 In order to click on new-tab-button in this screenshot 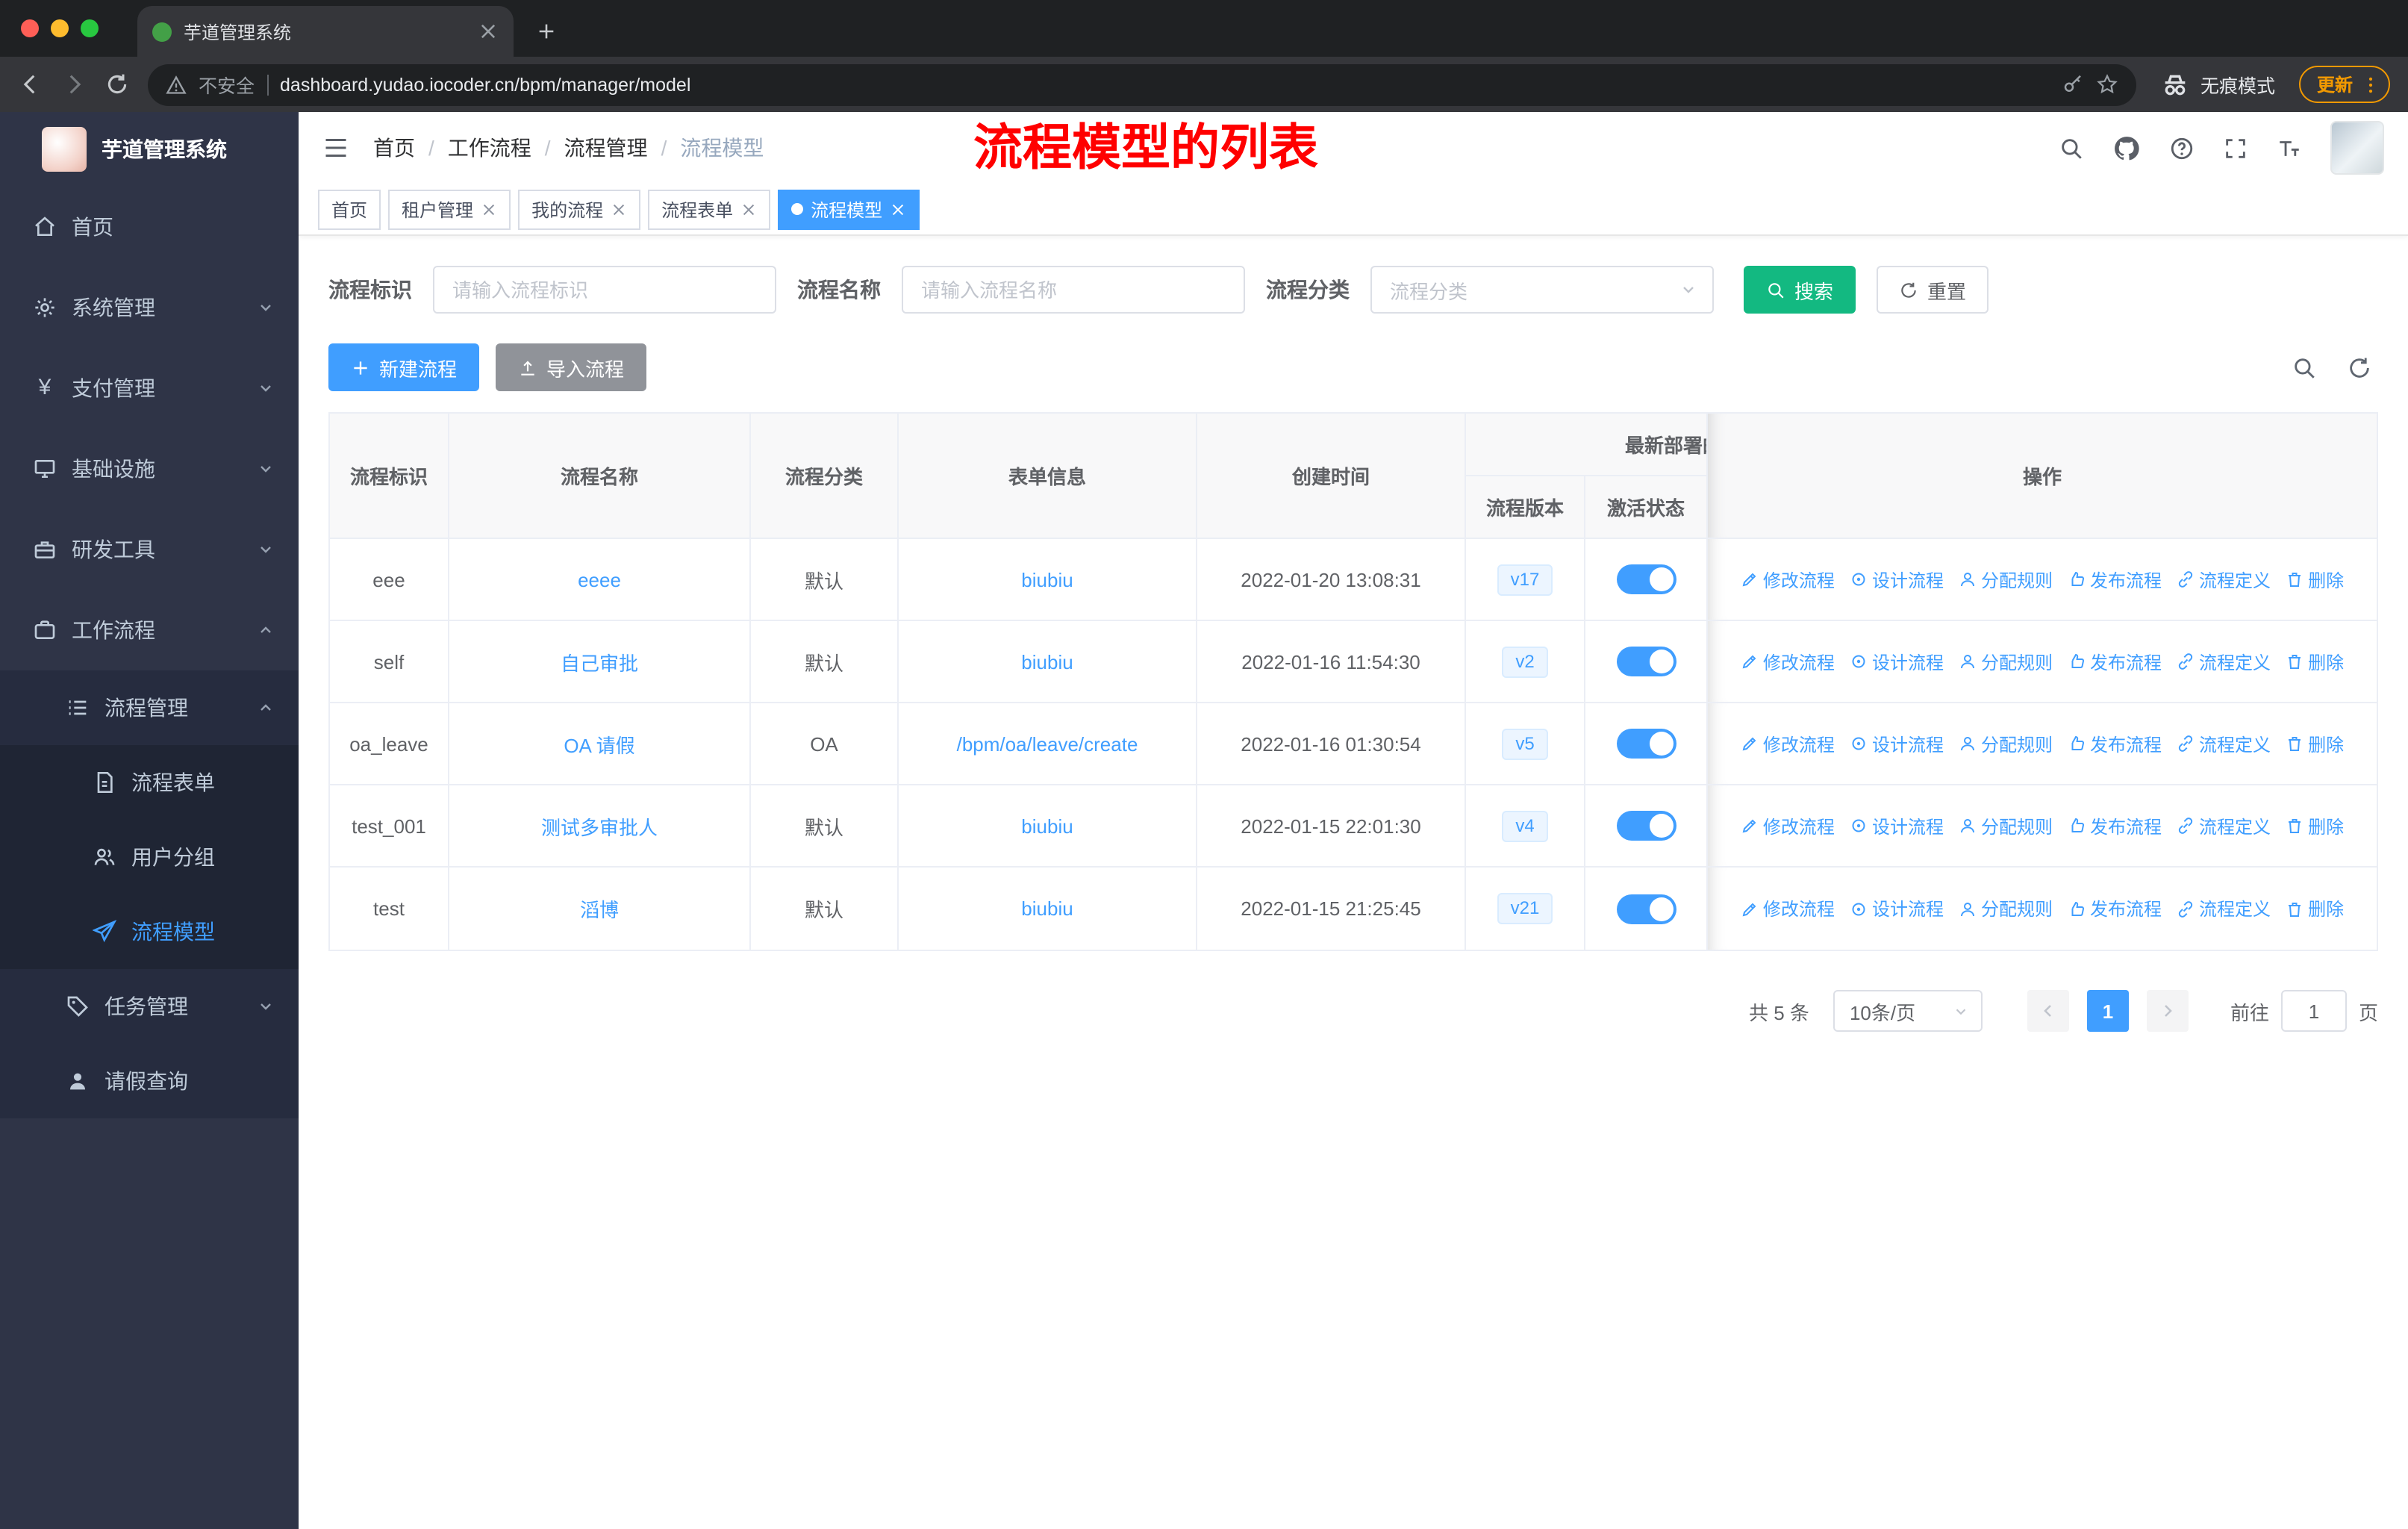, I will do `click(546, 31)`.